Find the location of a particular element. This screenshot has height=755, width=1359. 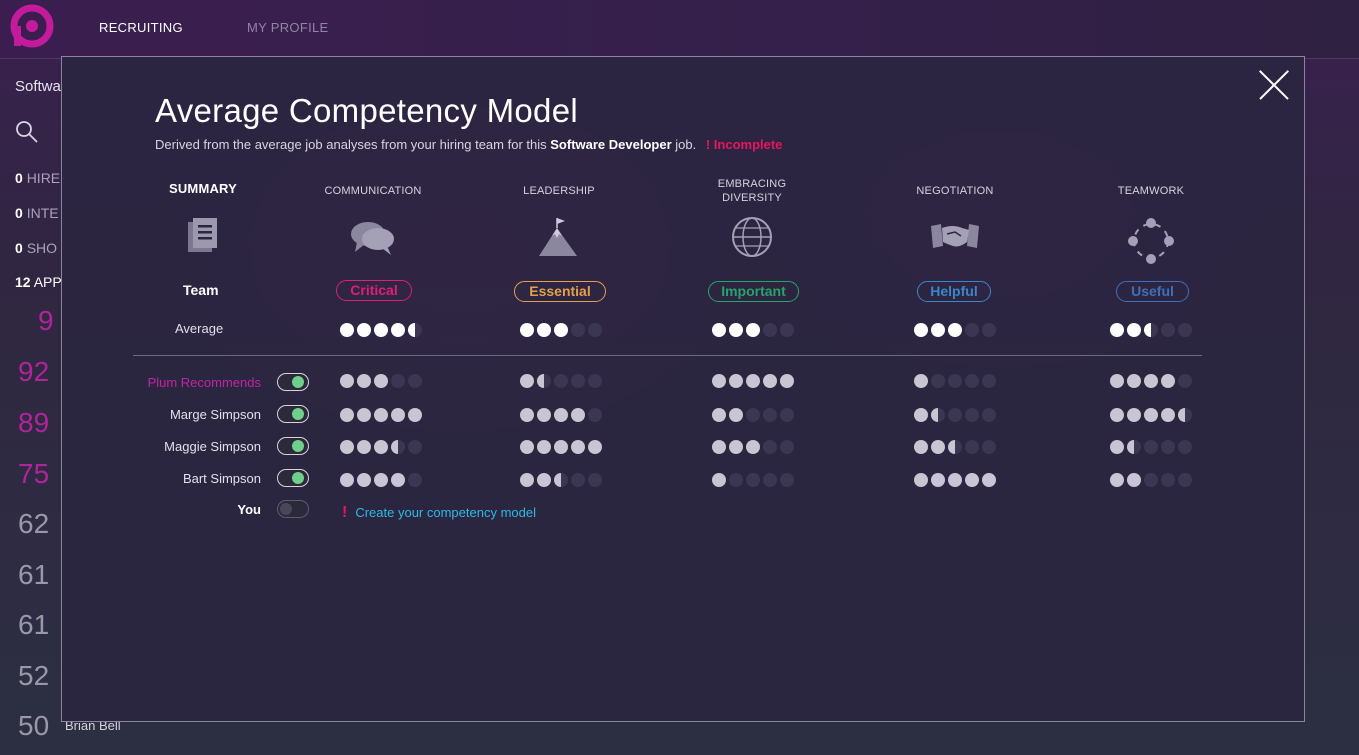

level-badge: Important is located at coordinates (753, 291).